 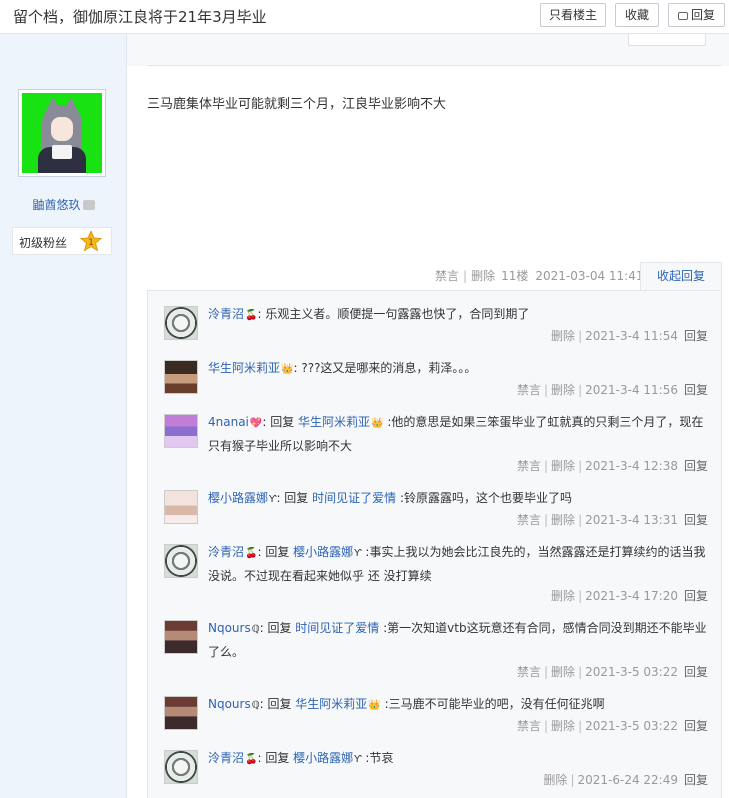 What do you see at coordinates (140, 17) in the screenshot?
I see `thread-title: 留个档，御伽原江良将于21年3月毕业` at bounding box center [140, 17].